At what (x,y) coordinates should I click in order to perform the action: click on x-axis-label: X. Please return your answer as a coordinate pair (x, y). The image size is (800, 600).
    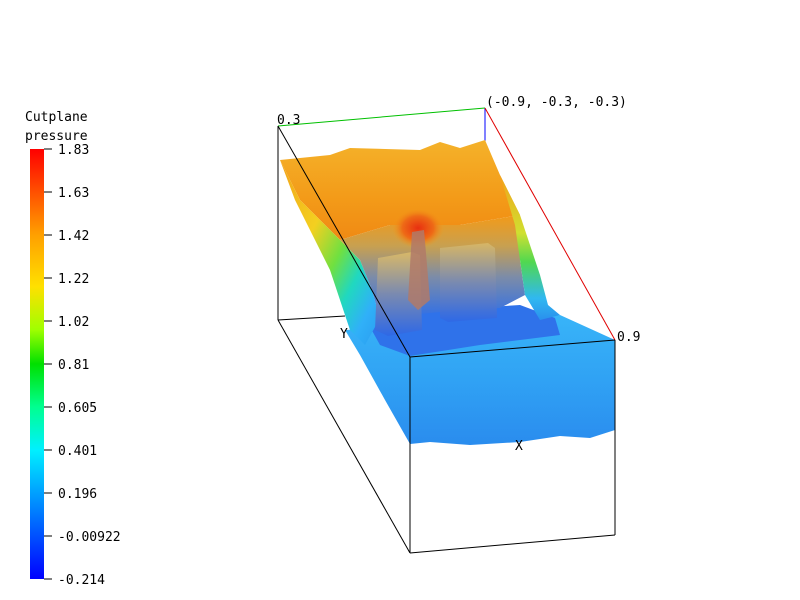
    Looking at the image, I should click on (519, 446).